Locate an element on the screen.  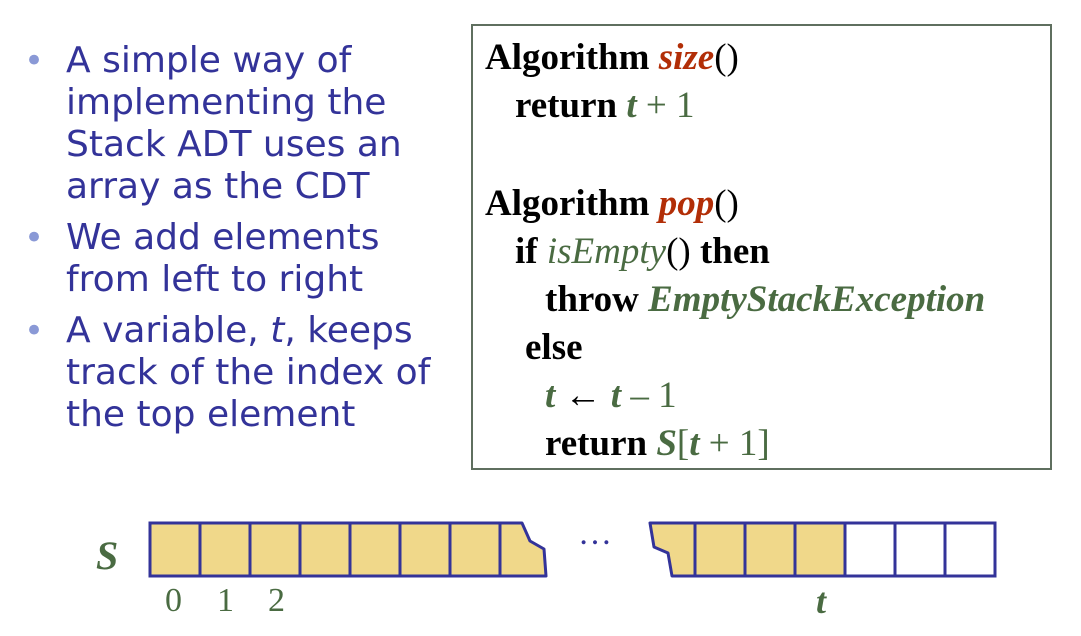
array-cell-torn-right is located at coordinates (672, 549).